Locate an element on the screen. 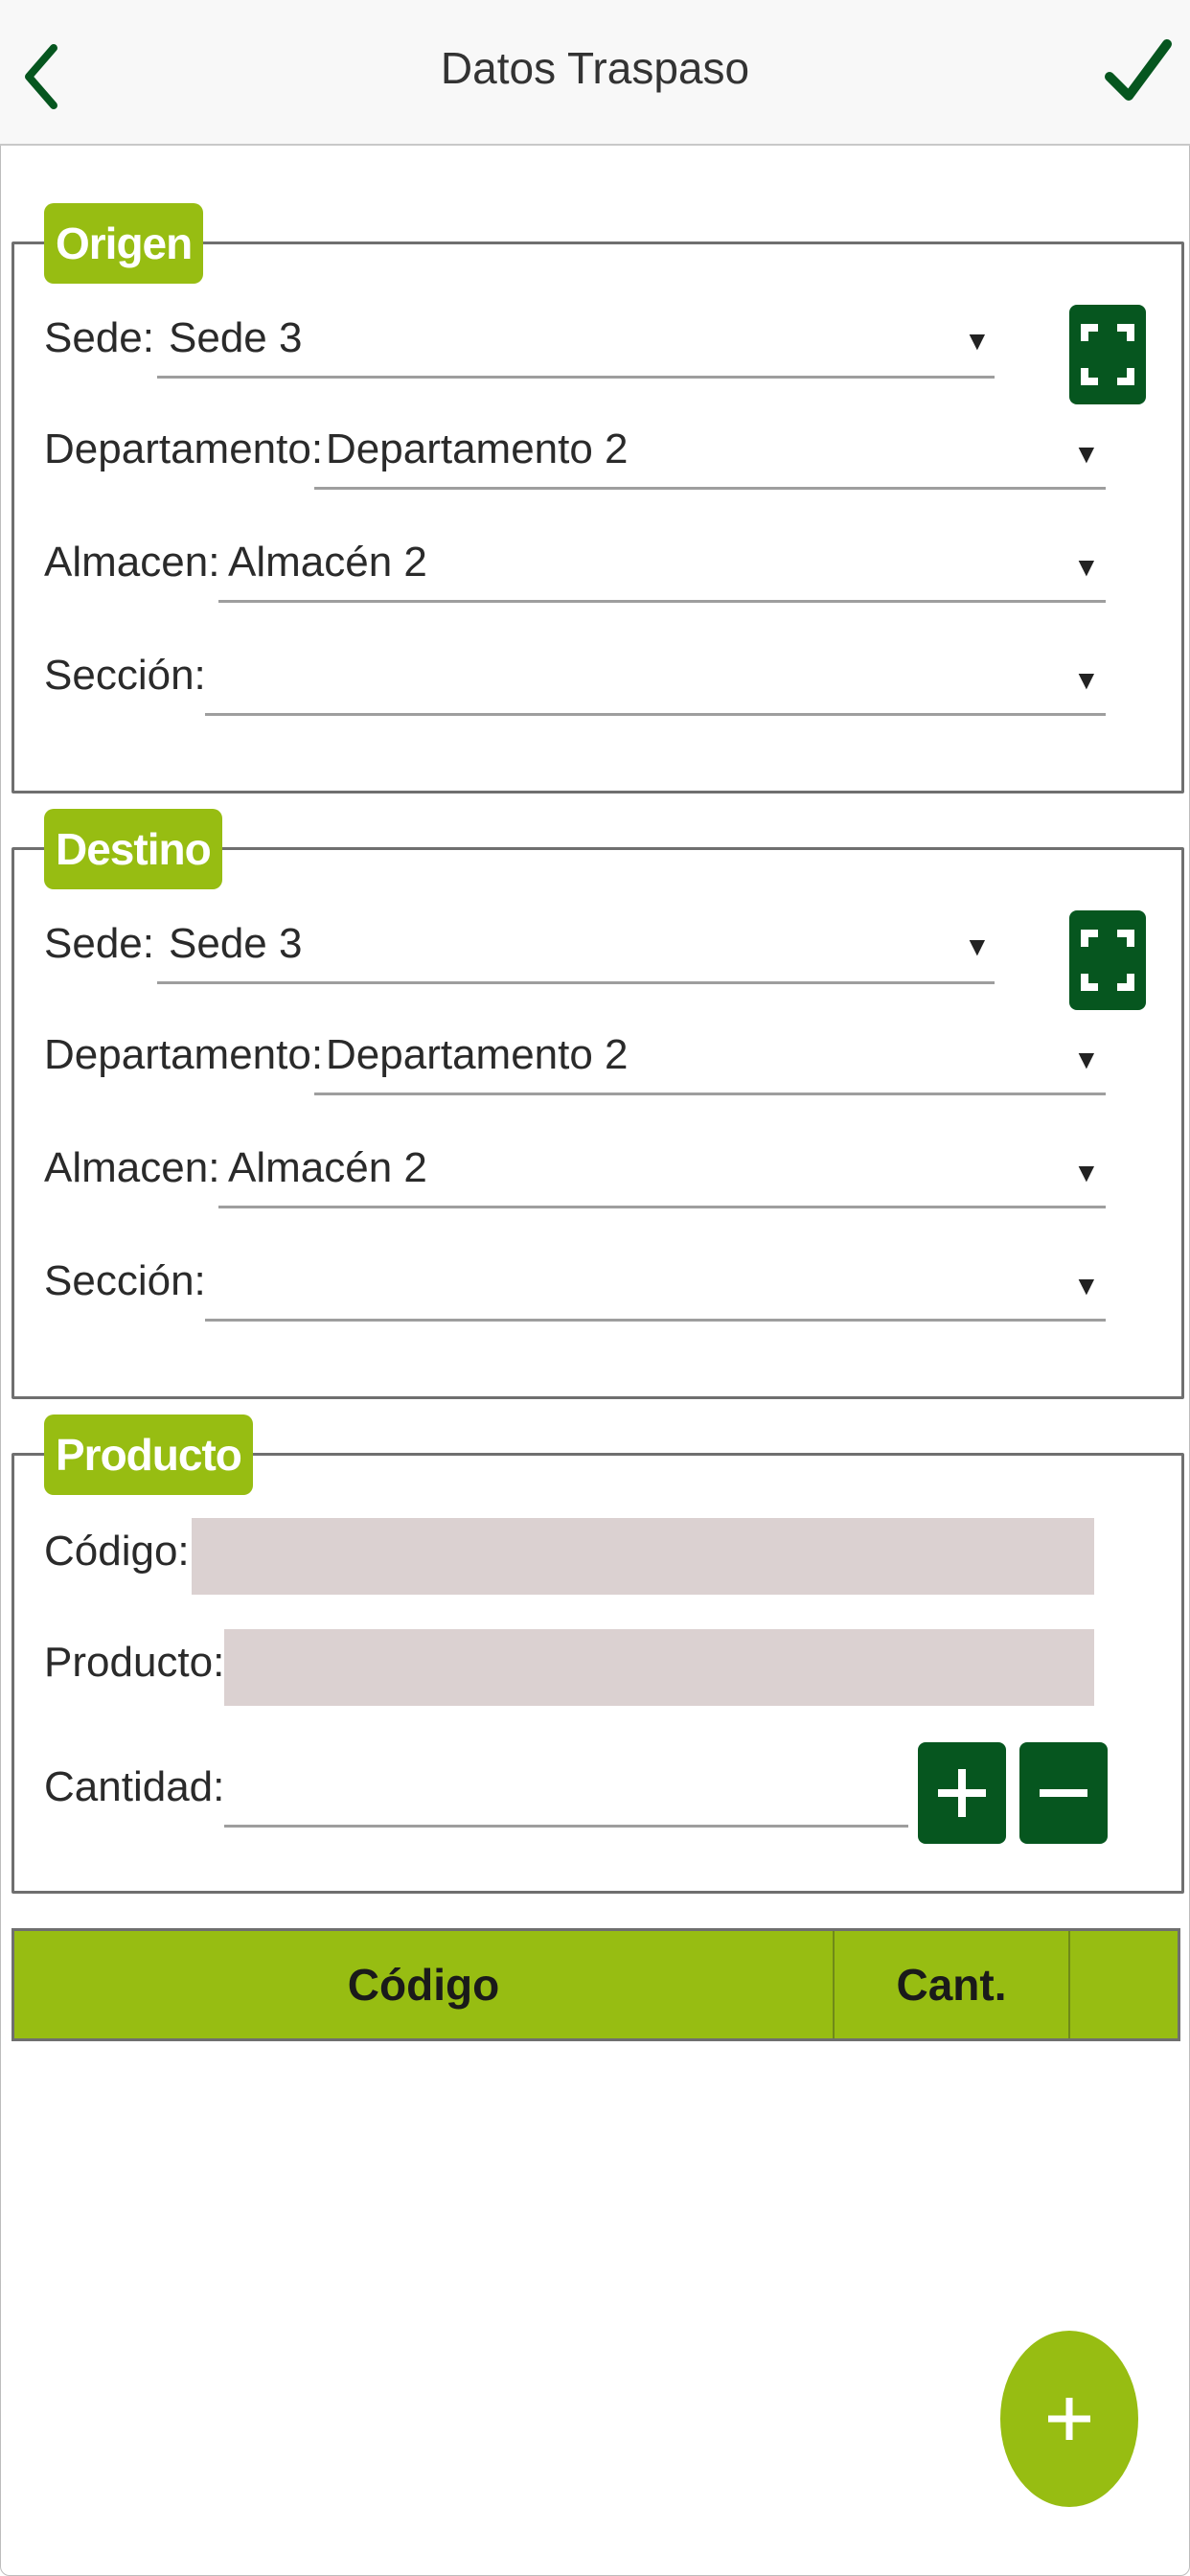  minus-icon is located at coordinates (1064, 1793).